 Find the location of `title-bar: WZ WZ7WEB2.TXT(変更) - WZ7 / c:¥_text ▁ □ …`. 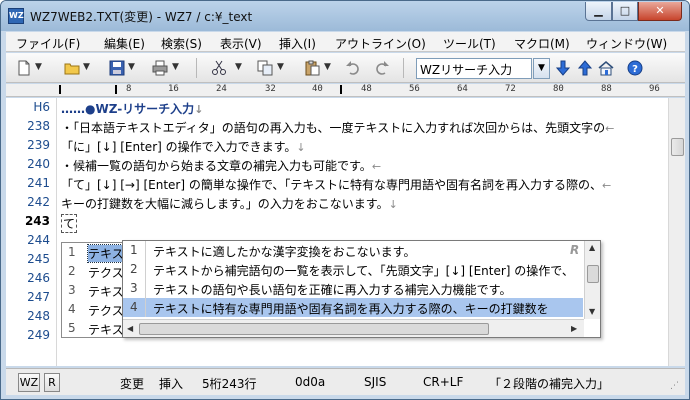

title-bar: WZ WZ7WEB2.TXT(変更) - WZ7 / c:¥_text ▁ □ … is located at coordinates (345, 16).